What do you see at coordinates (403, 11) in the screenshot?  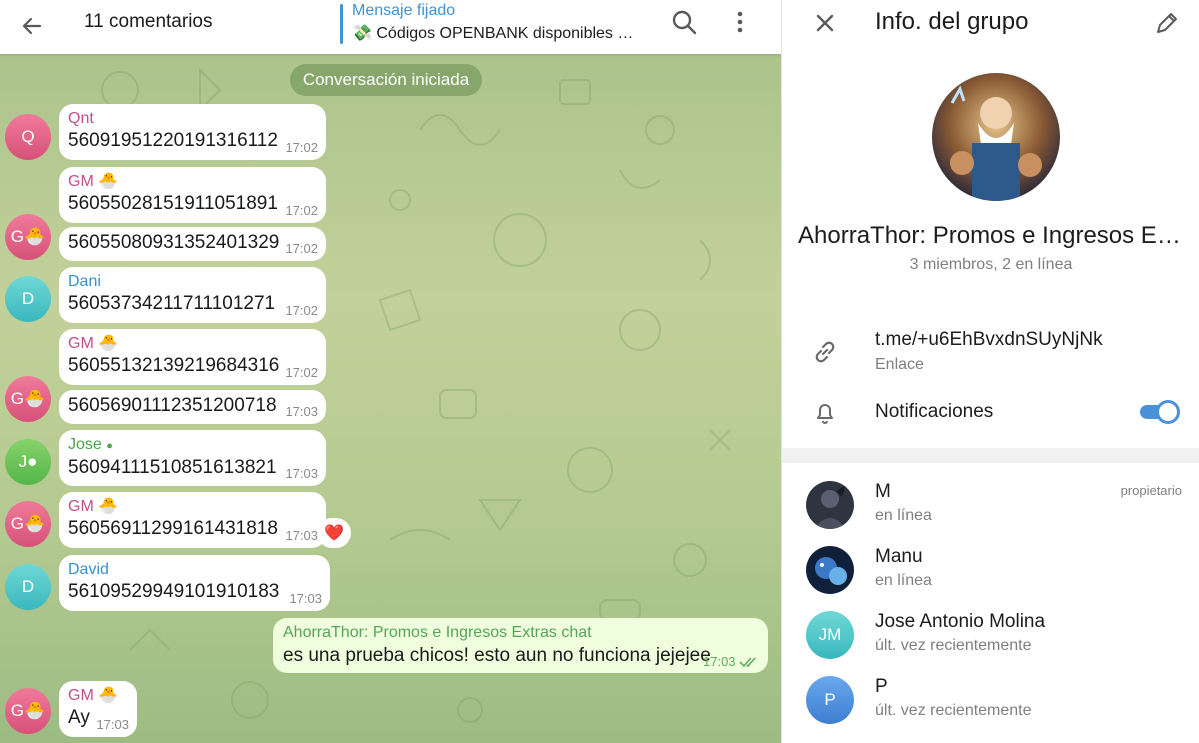 I see `pinned-message-label: Mensaje fijado` at bounding box center [403, 11].